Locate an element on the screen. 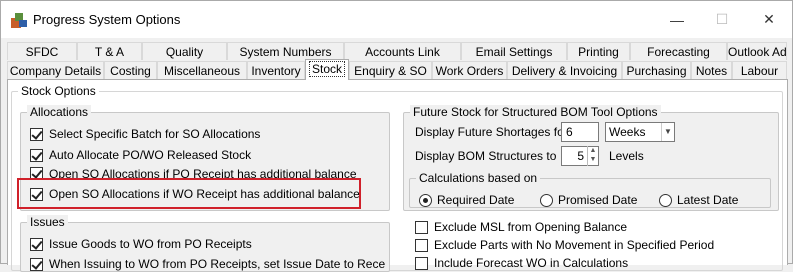 The width and height of the screenshot is (793, 272). shortages-unit-dropdown: Weeks ▼ is located at coordinates (640, 132).